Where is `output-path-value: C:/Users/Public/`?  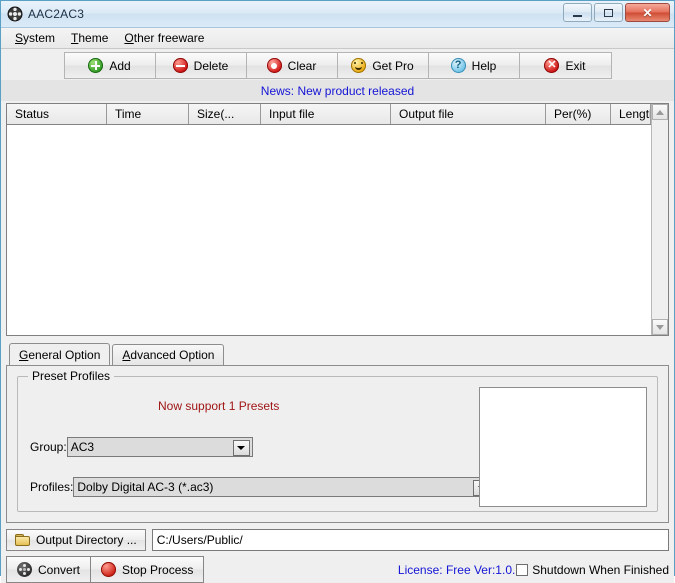
output-path-value: C:/Users/Public/ is located at coordinates (199, 540).